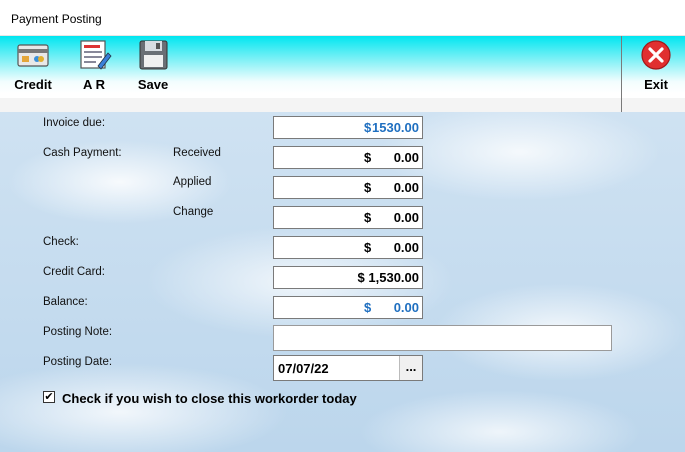 Image resolution: width=685 pixels, height=452 pixels. Describe the element at coordinates (82, 153) in the screenshot. I see `cash-payment-label: Cash Payment:` at that location.